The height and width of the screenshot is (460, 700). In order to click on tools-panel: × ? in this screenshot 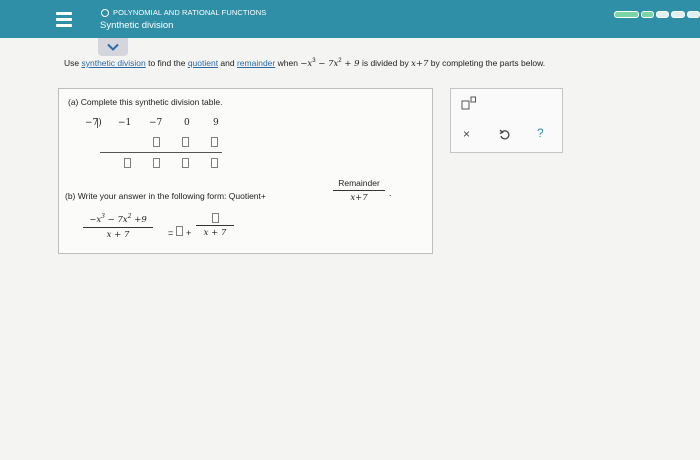, I will do `click(506, 120)`.